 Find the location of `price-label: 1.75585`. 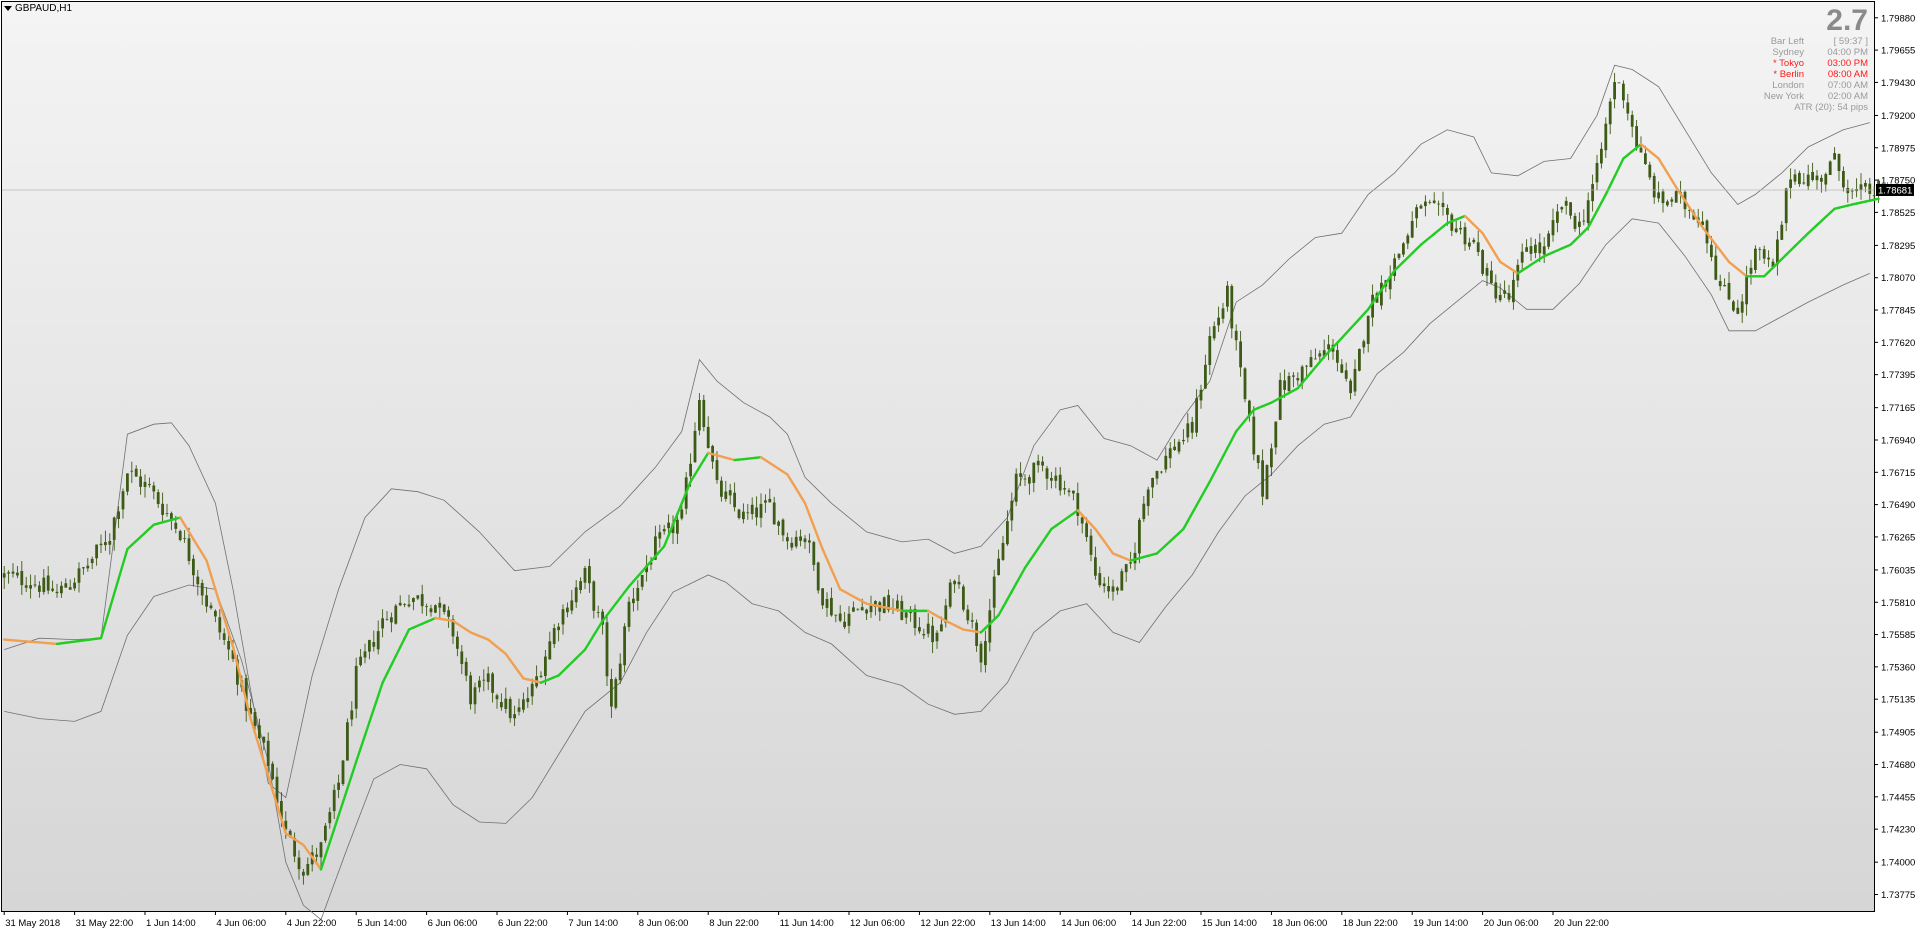

price-label: 1.75585 is located at coordinates (1898, 635).